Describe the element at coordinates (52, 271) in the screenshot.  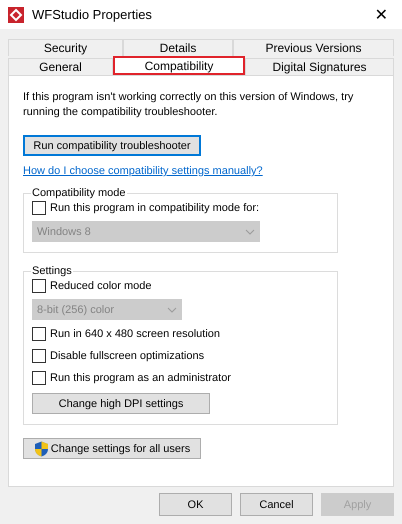
I see `group-title: Settings` at that location.